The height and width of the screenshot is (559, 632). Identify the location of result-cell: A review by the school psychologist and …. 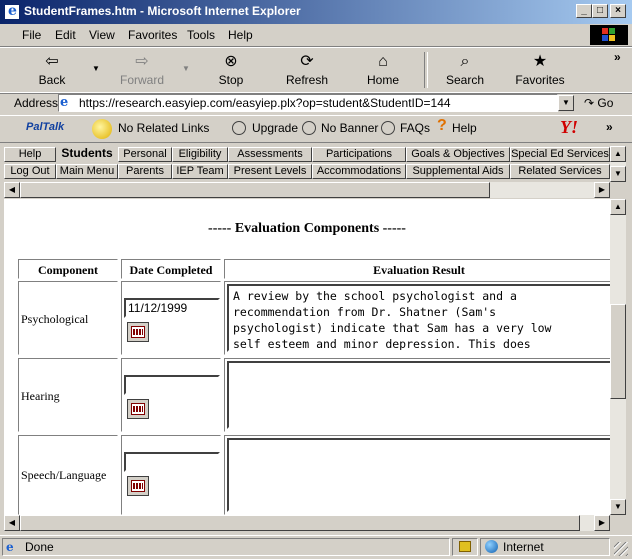
(417, 318).